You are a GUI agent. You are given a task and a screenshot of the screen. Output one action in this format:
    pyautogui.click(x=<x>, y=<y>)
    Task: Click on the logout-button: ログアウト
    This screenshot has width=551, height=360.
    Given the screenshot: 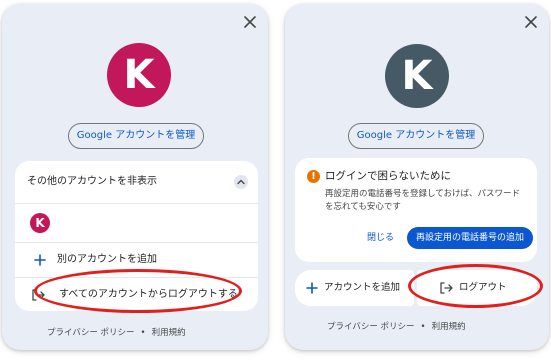 What is the action you would take?
    pyautogui.click(x=477, y=288)
    